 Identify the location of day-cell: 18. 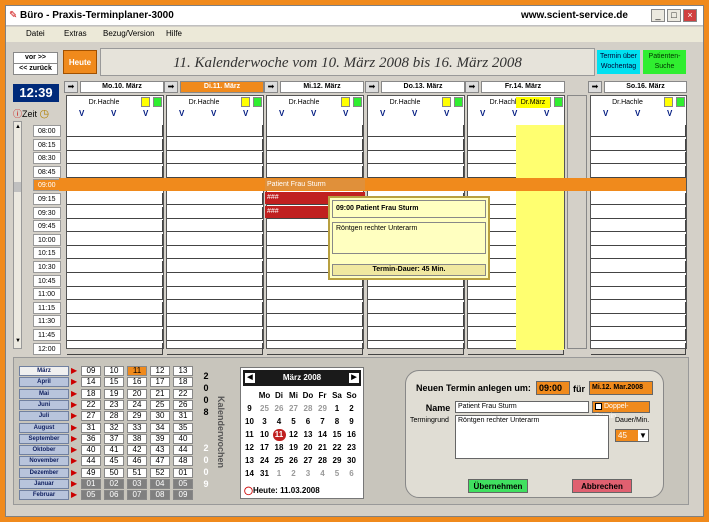
(279, 448).